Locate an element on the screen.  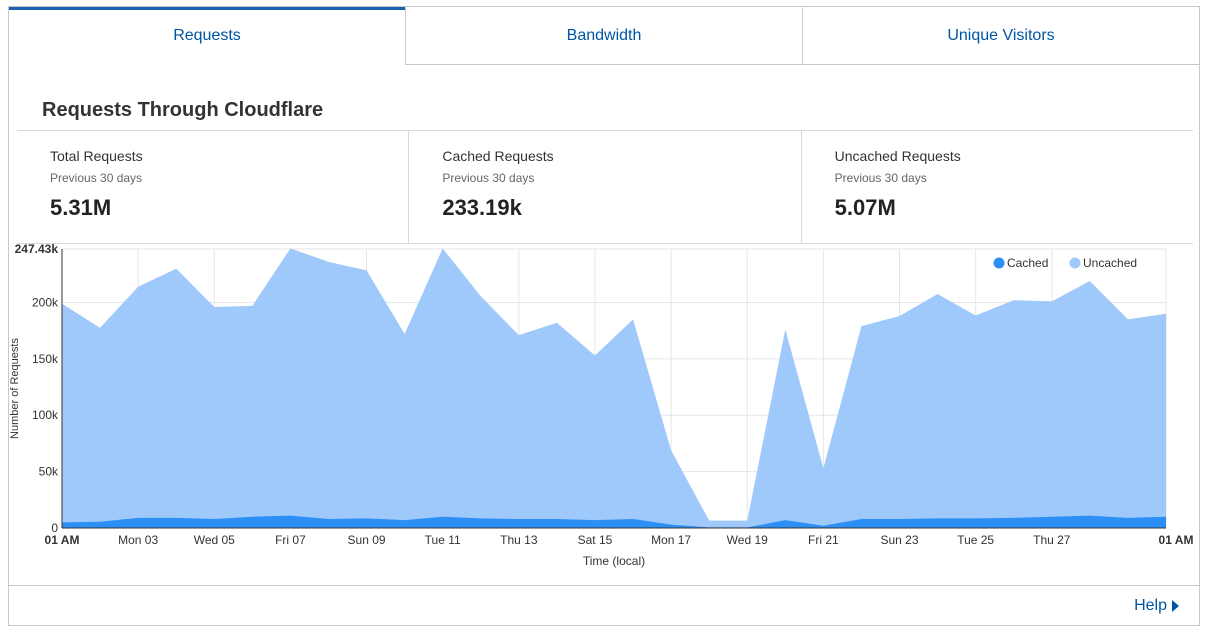
x-tick-label: Thu 27 is located at coordinates (1052, 540).